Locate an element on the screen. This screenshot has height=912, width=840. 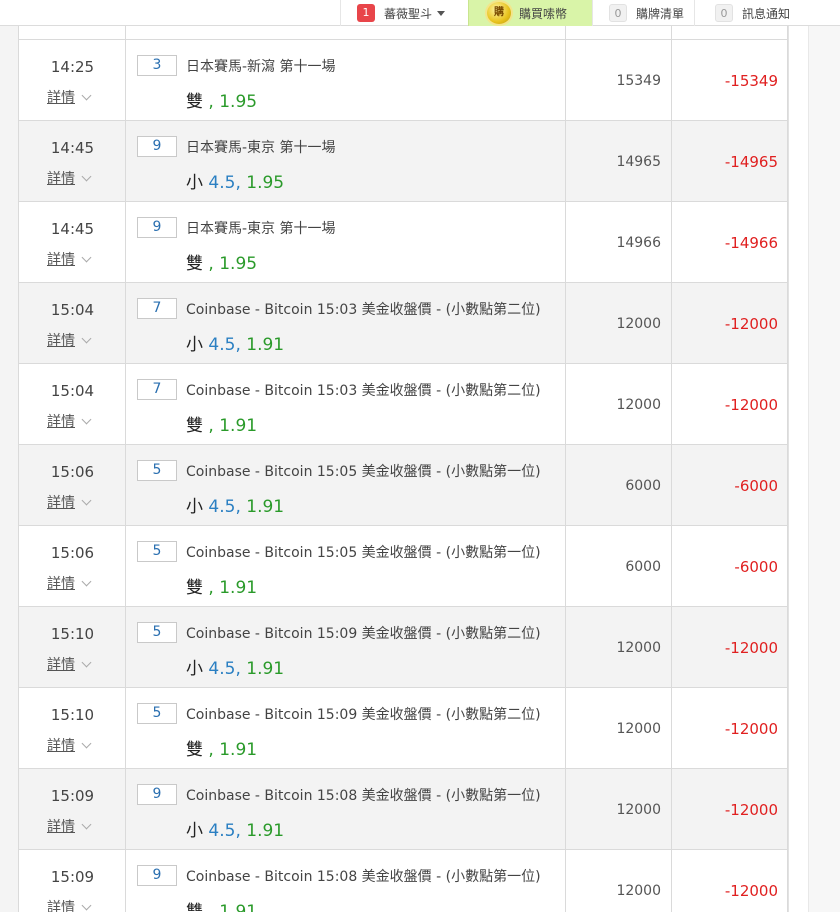
bet-selection: 雙 , 1.95 is located at coordinates (221, 261).